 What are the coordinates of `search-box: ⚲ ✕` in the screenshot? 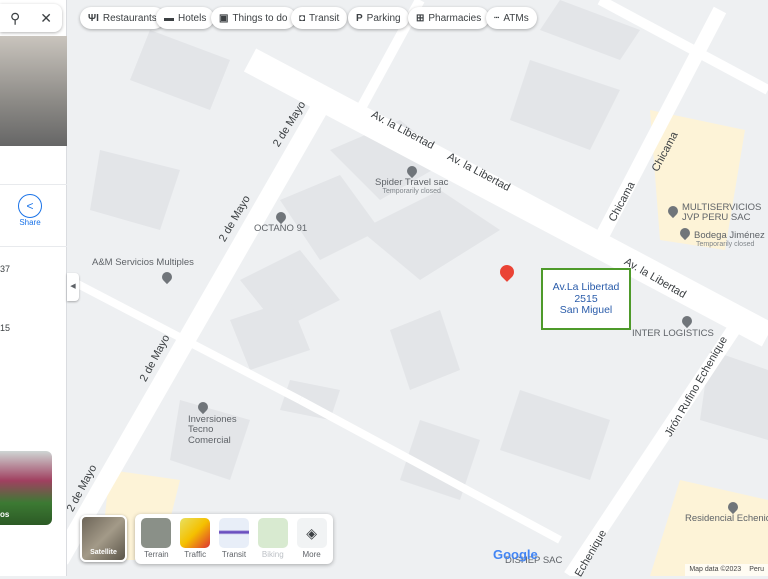 It's located at (31, 18).